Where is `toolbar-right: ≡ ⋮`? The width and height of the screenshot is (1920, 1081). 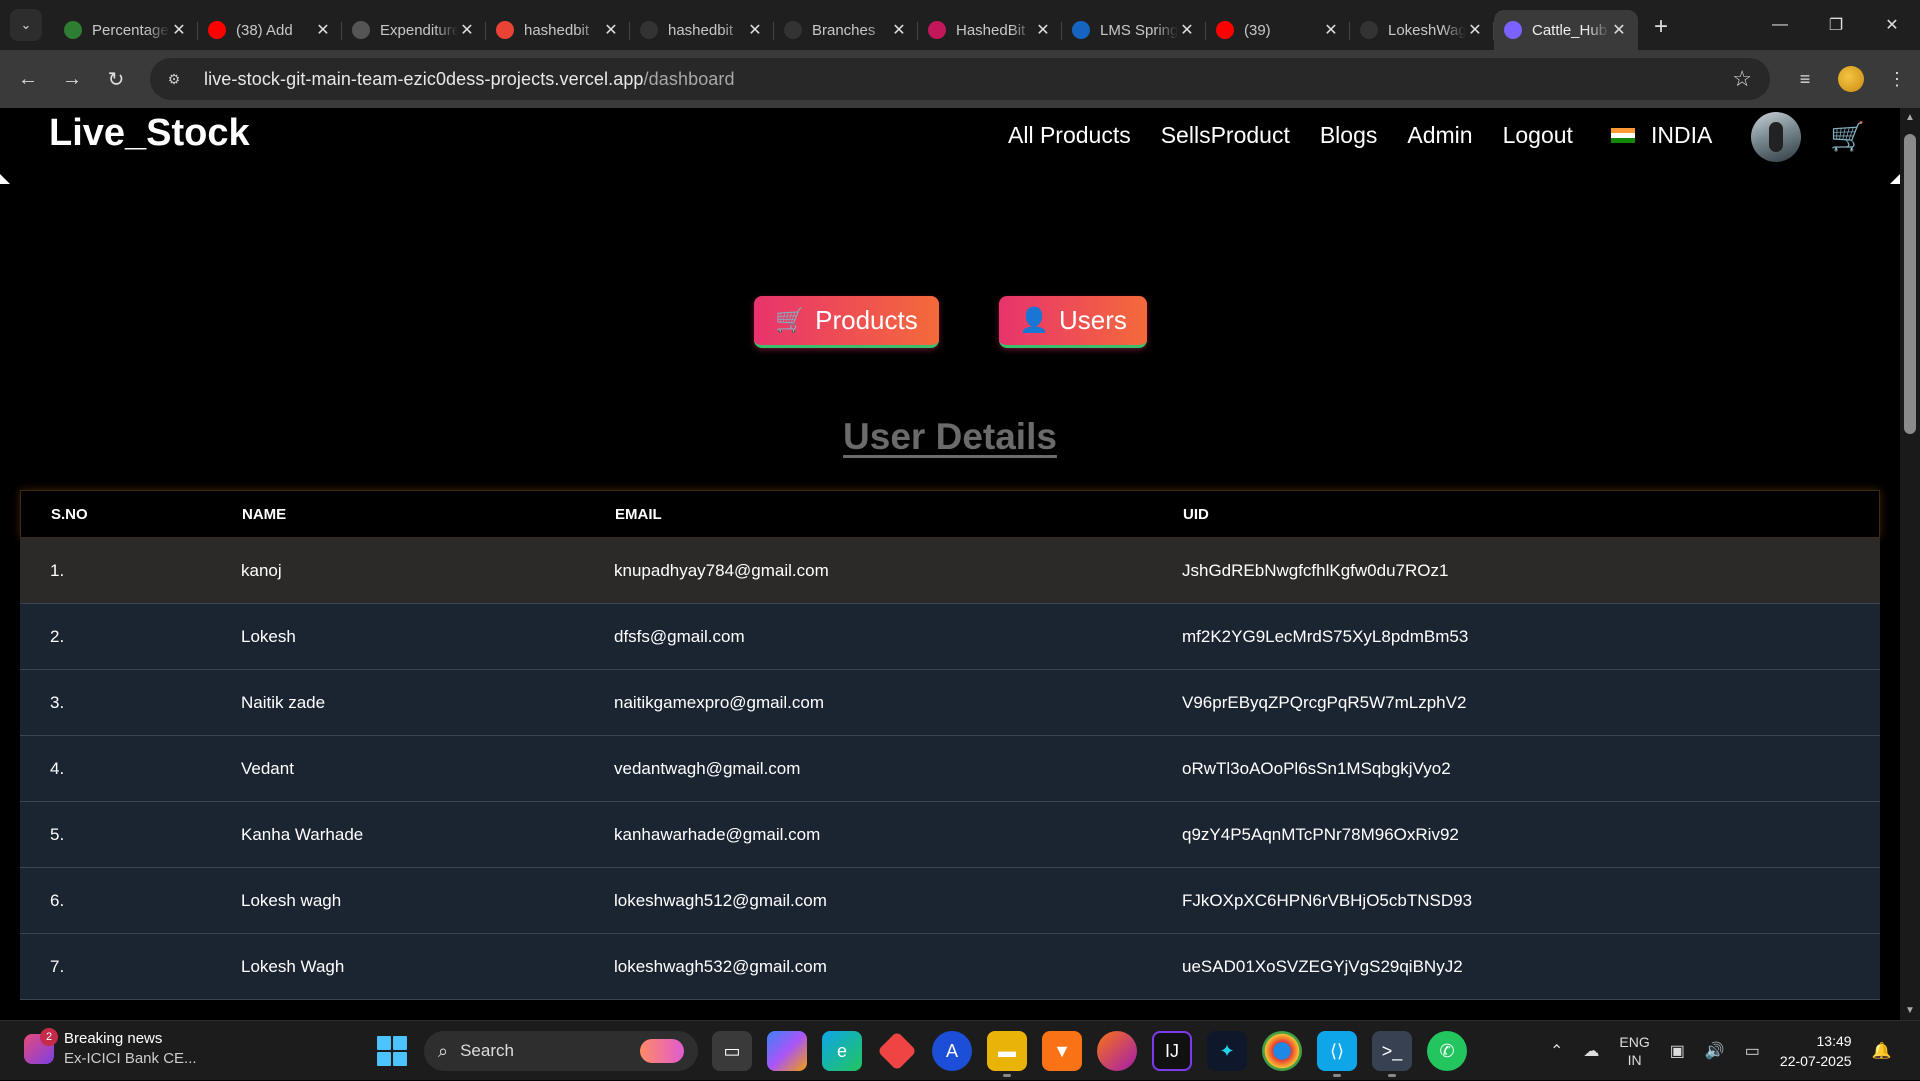
toolbar-right: ≡ ⋮ is located at coordinates (1851, 79).